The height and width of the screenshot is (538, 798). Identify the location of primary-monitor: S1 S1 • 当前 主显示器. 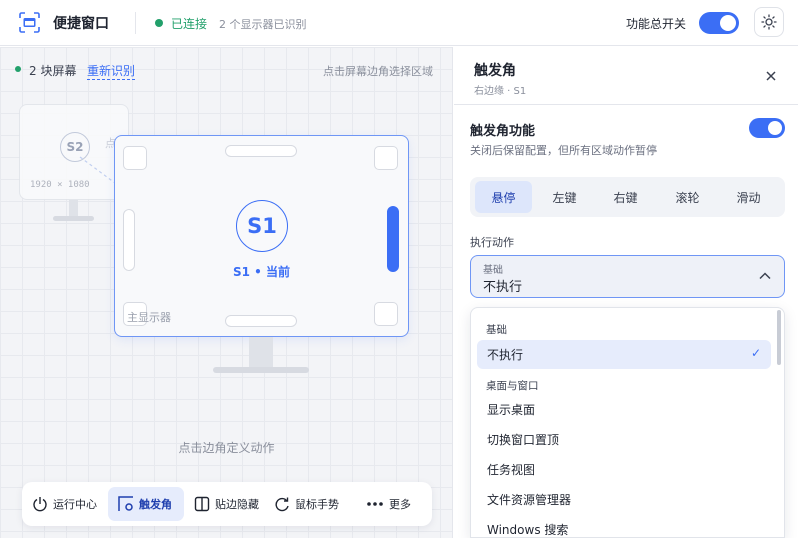
(261, 236).